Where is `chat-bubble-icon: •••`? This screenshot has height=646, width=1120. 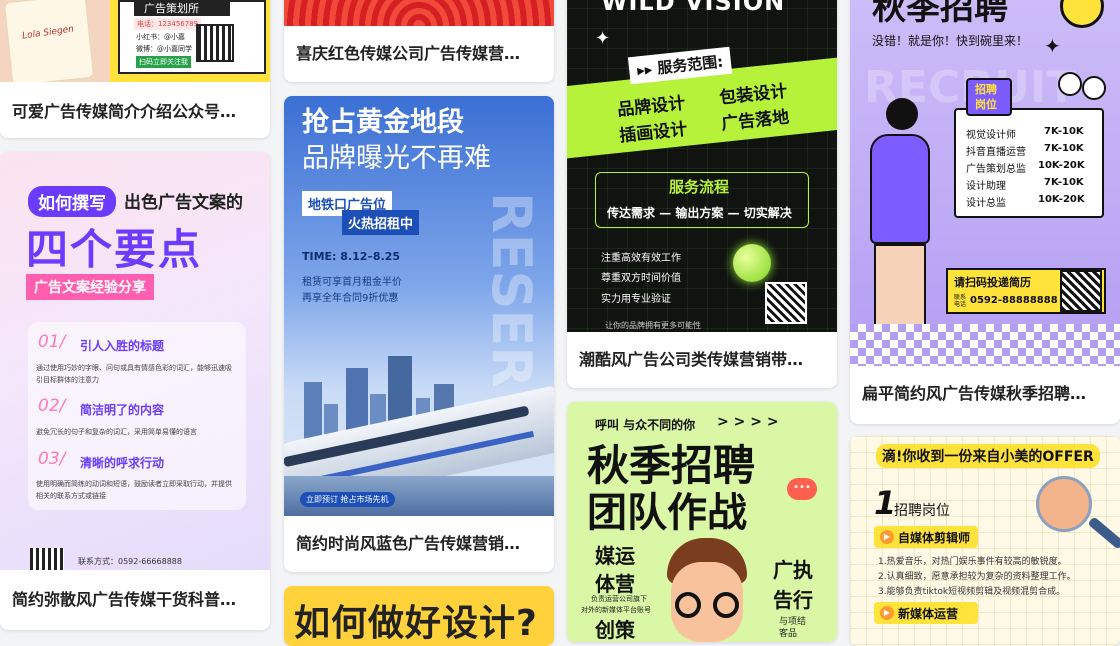
chat-bubble-icon: ••• is located at coordinates (802, 489).